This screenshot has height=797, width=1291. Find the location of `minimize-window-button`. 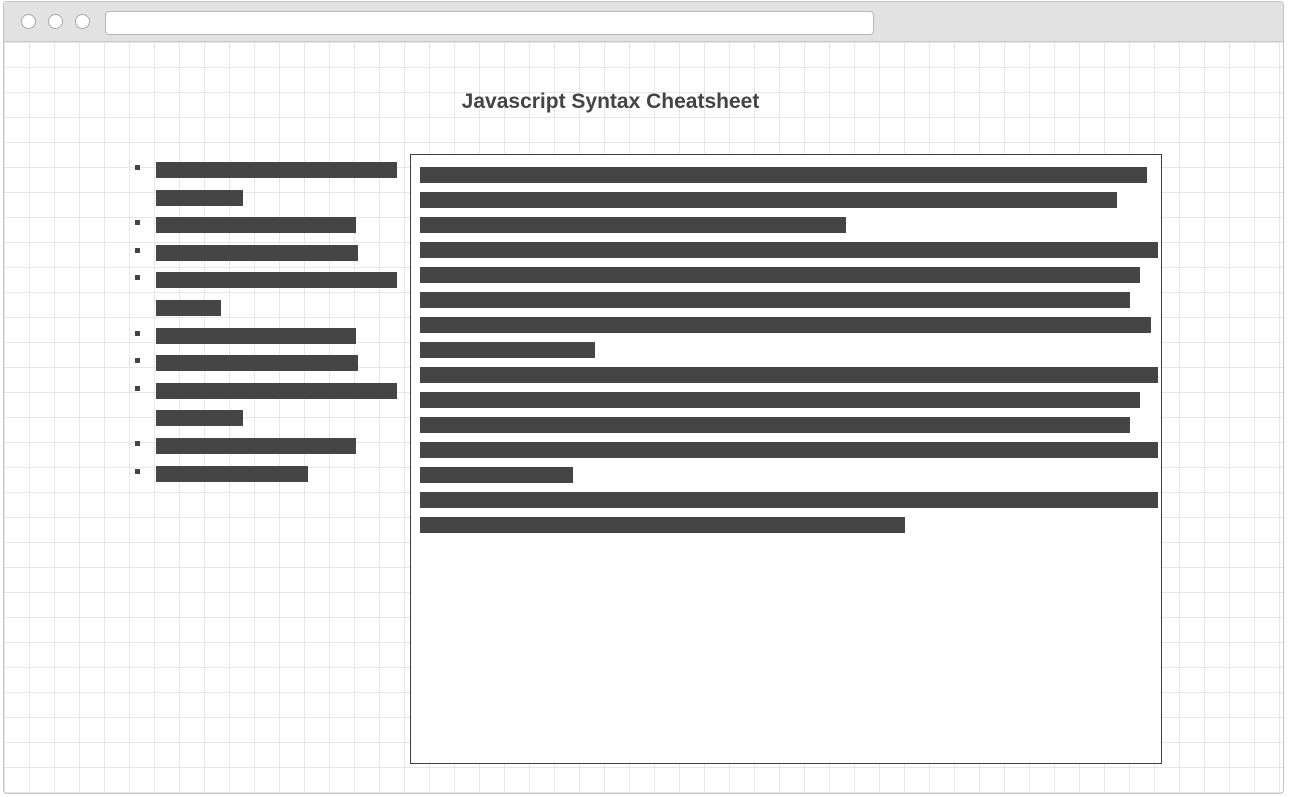

minimize-window-button is located at coordinates (55, 21).